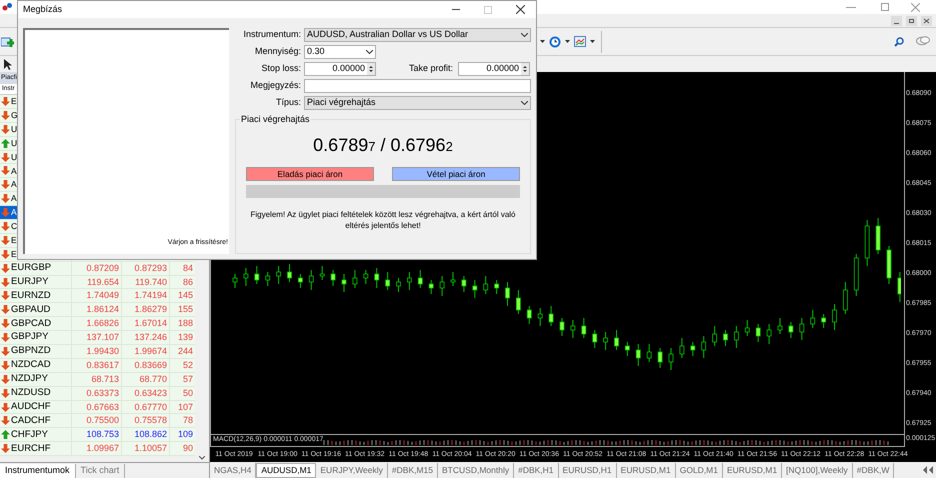 This screenshot has width=936, height=478. I want to click on ask-price: 108.862, so click(146, 435).